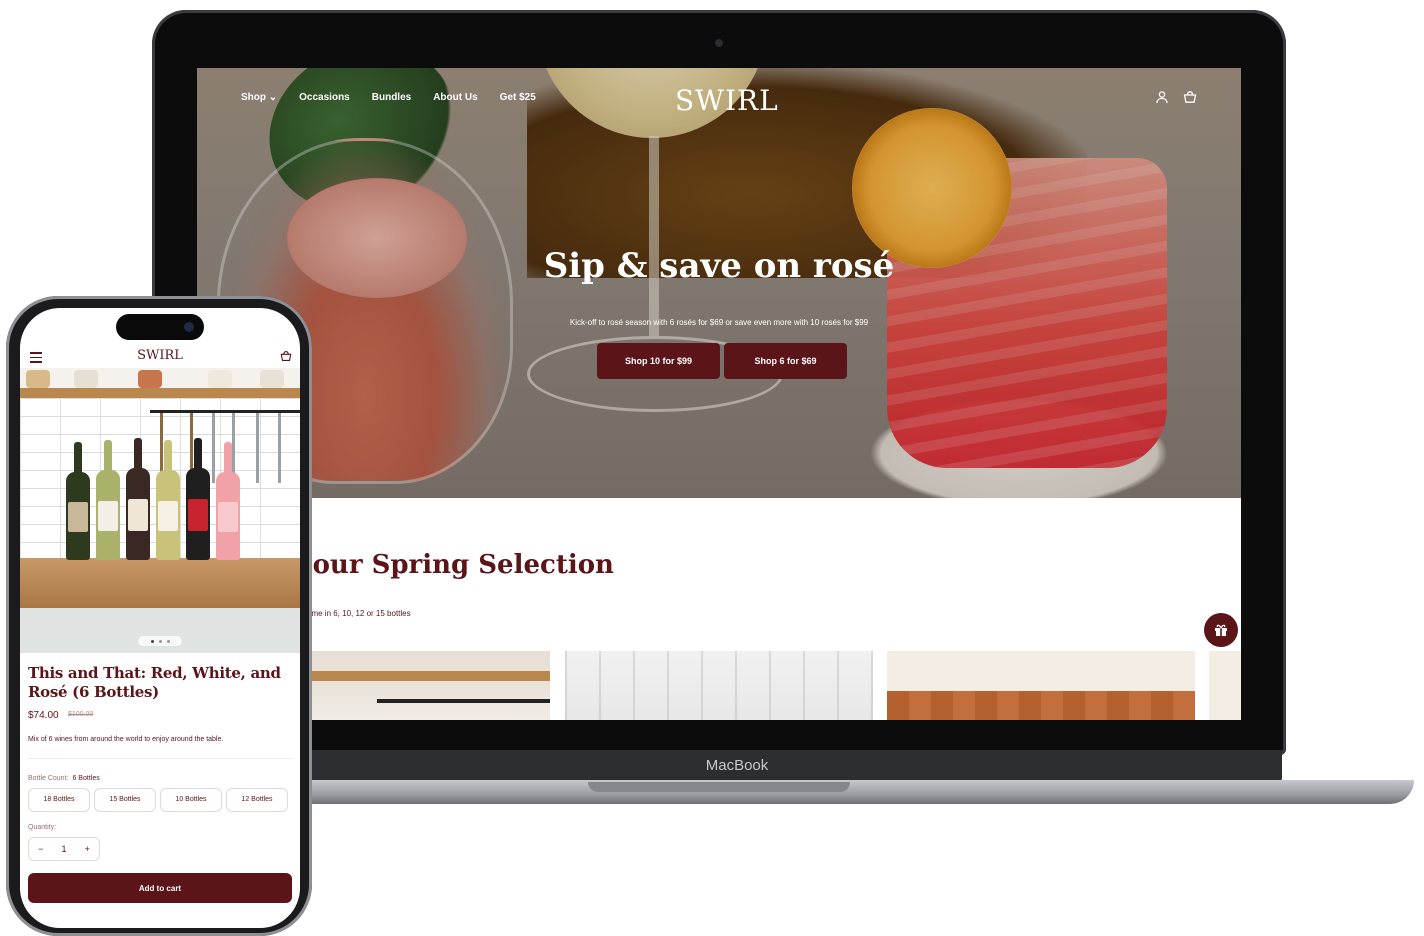  I want to click on bottle-count-value: 6 Bottles, so click(86, 778).